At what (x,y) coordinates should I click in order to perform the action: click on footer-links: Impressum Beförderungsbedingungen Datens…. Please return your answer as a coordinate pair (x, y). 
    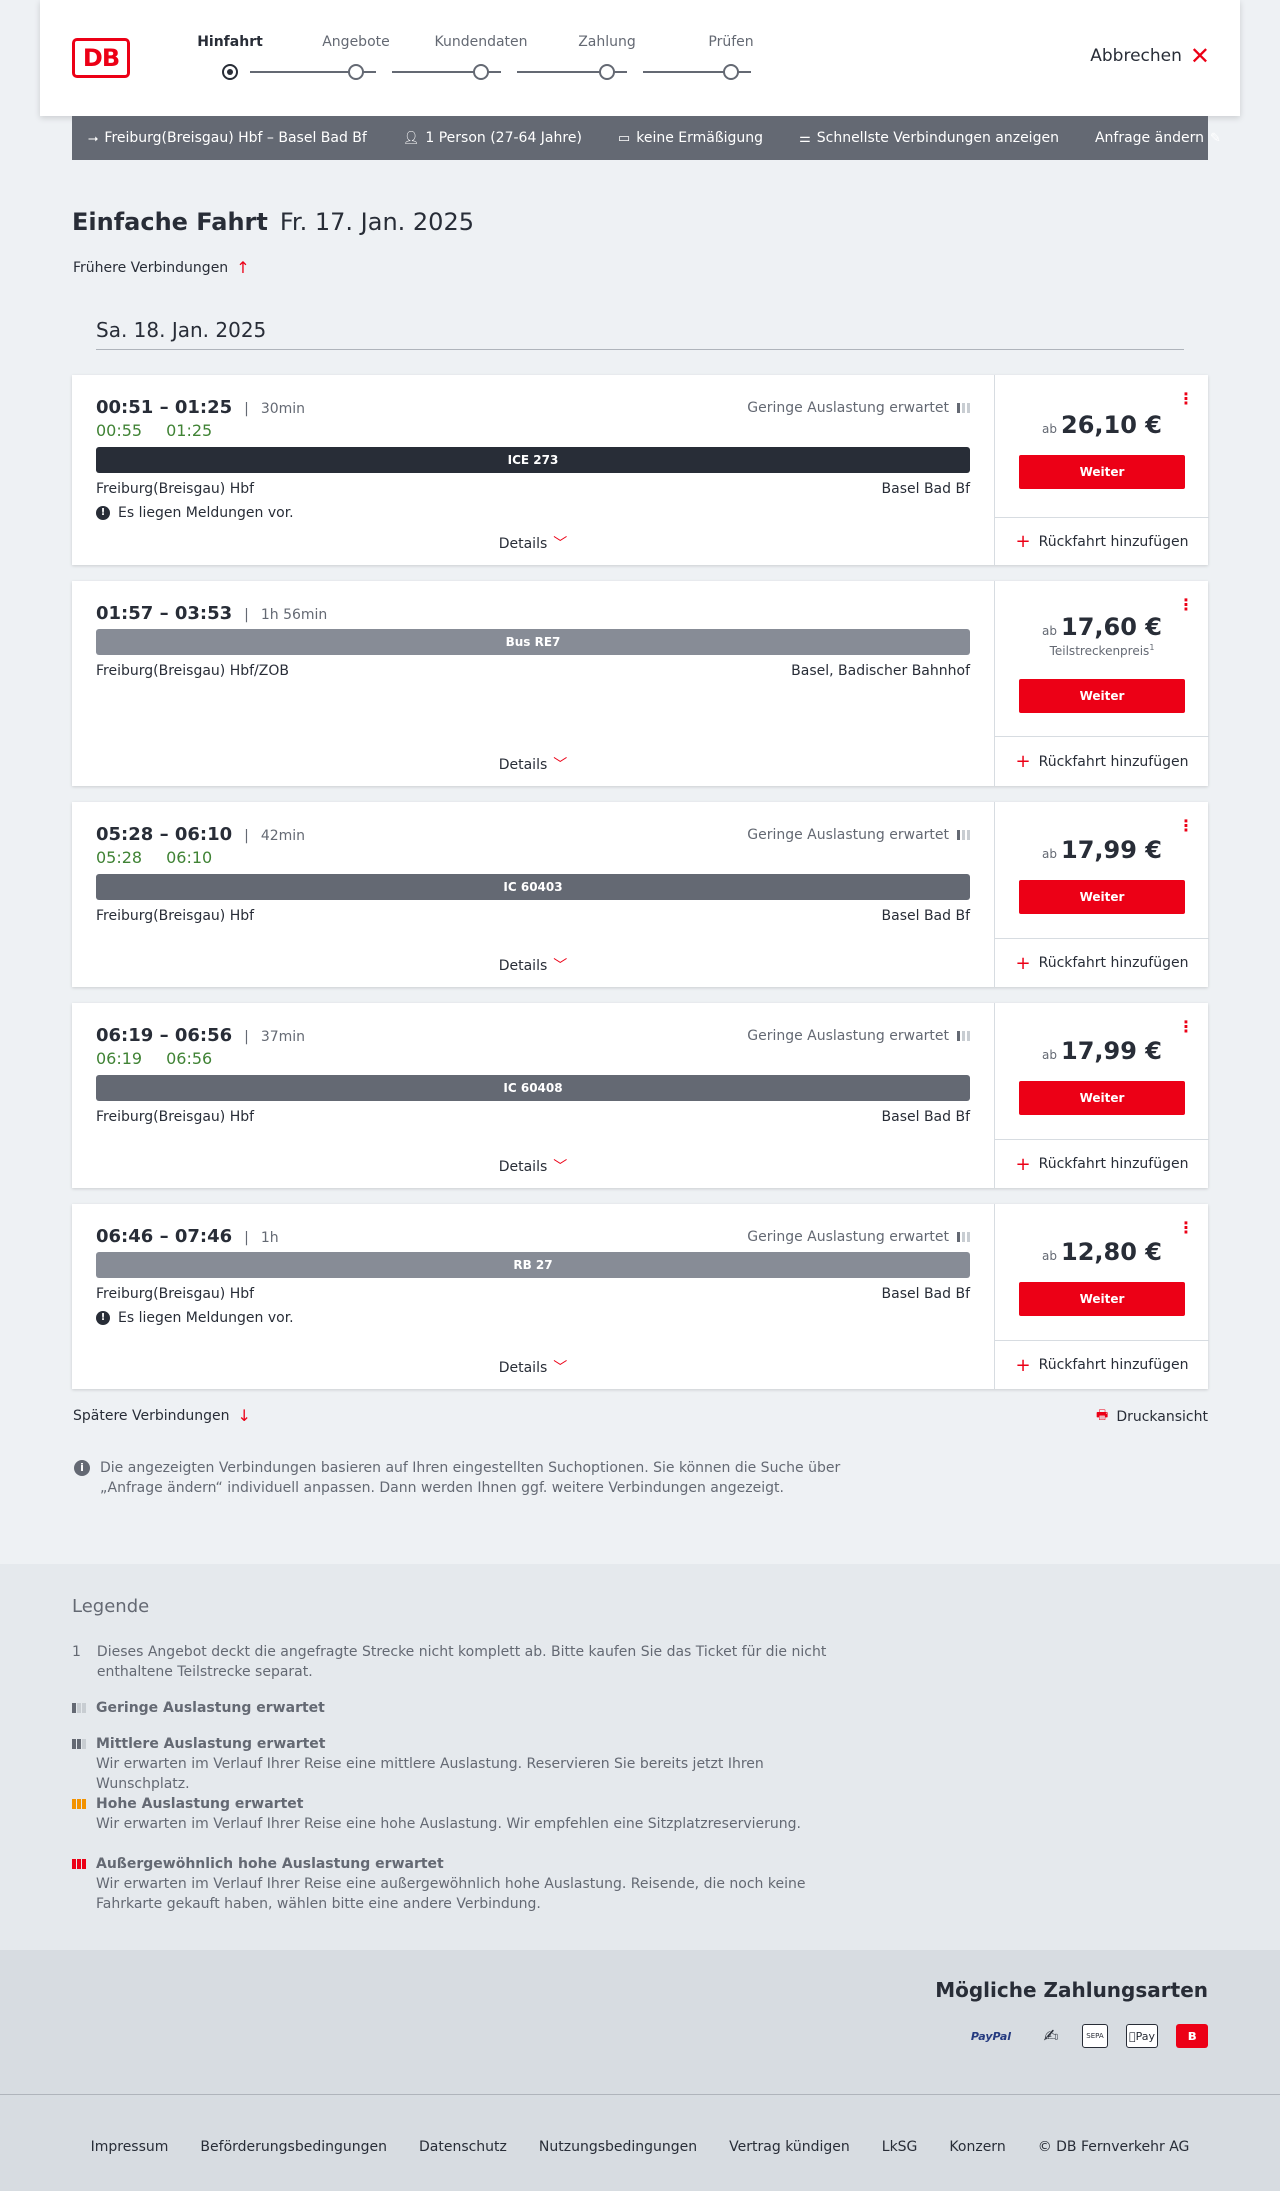
    Looking at the image, I should click on (640, 2147).